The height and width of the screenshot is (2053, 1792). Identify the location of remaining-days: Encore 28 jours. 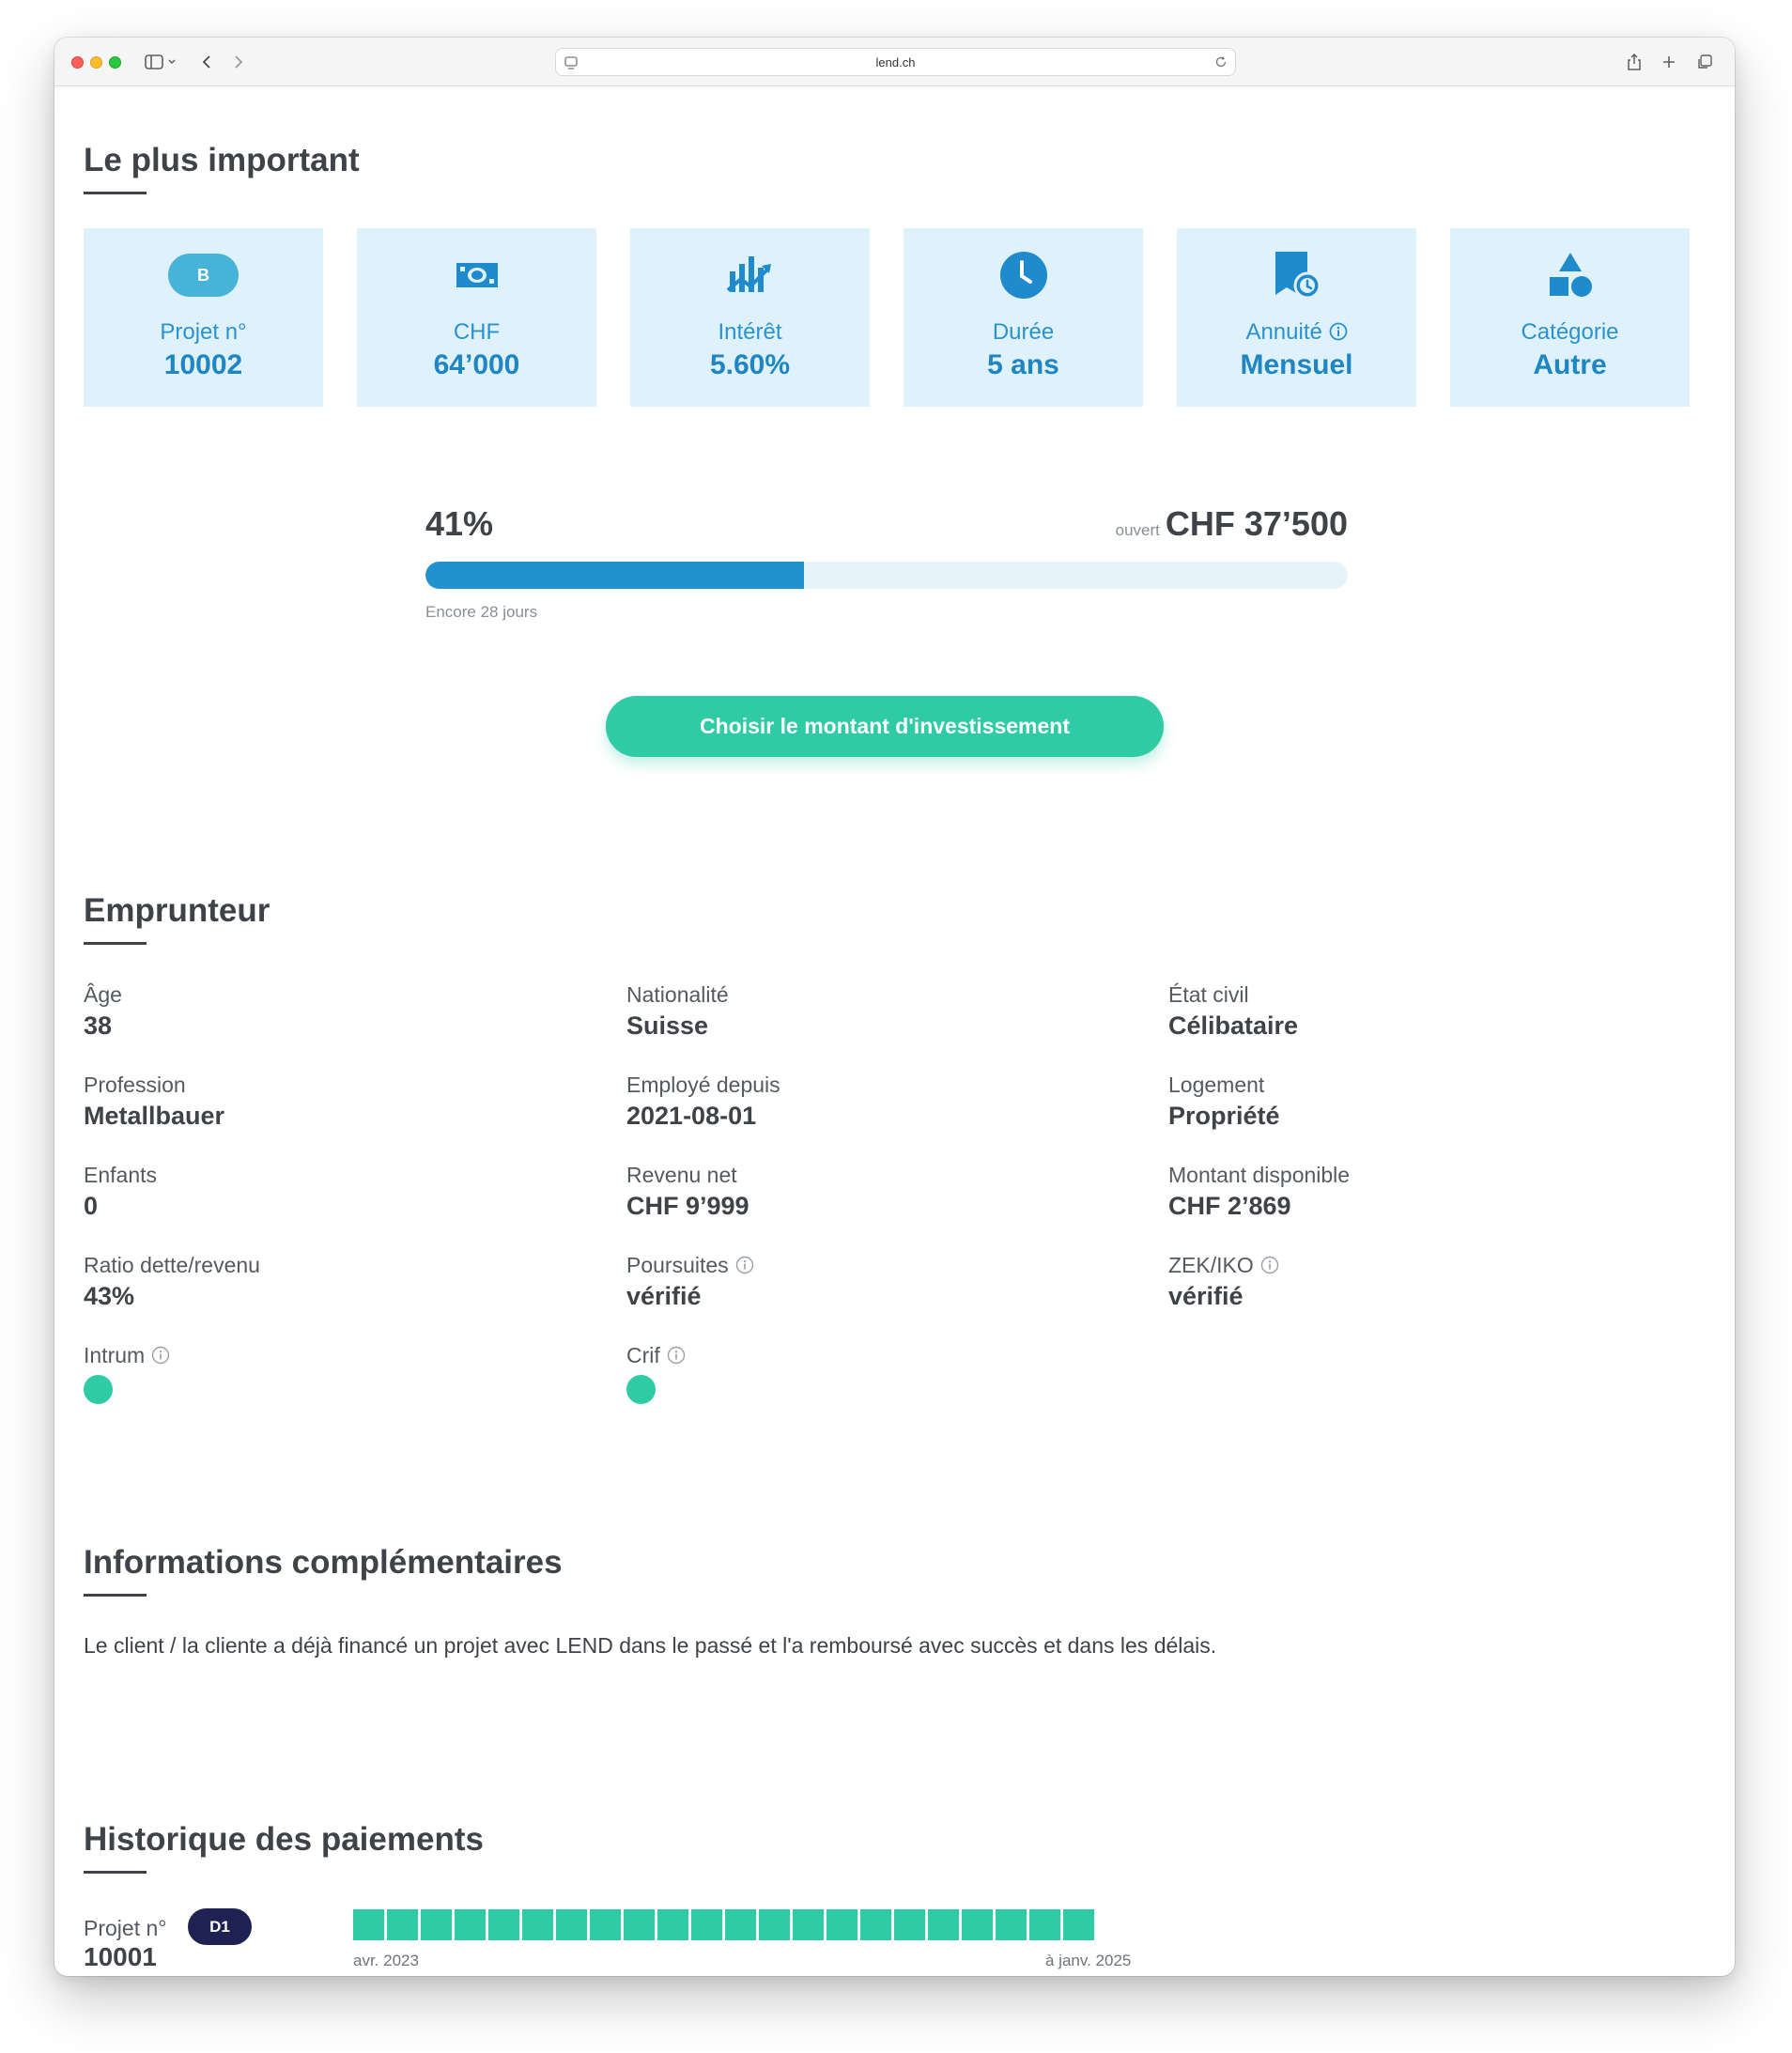
(481, 612).